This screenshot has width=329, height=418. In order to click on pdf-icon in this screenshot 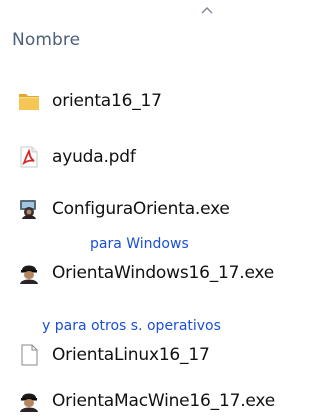, I will do `click(29, 157)`.